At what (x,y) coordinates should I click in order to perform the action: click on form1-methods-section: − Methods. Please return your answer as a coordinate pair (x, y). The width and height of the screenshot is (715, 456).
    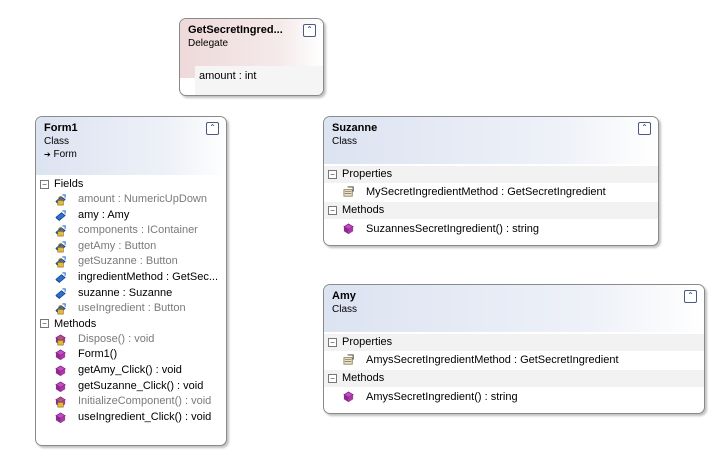
    Looking at the image, I should click on (131, 324).